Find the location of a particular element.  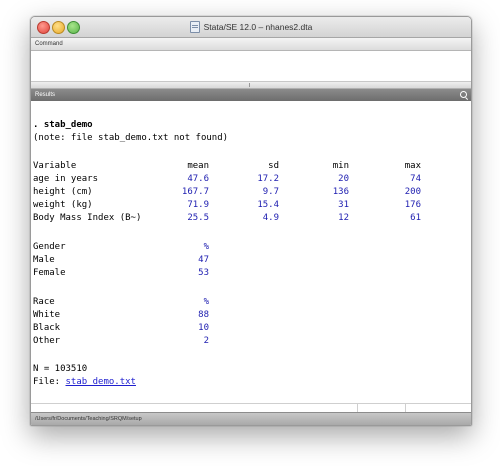

table-header-mean: mean is located at coordinates (198, 166).